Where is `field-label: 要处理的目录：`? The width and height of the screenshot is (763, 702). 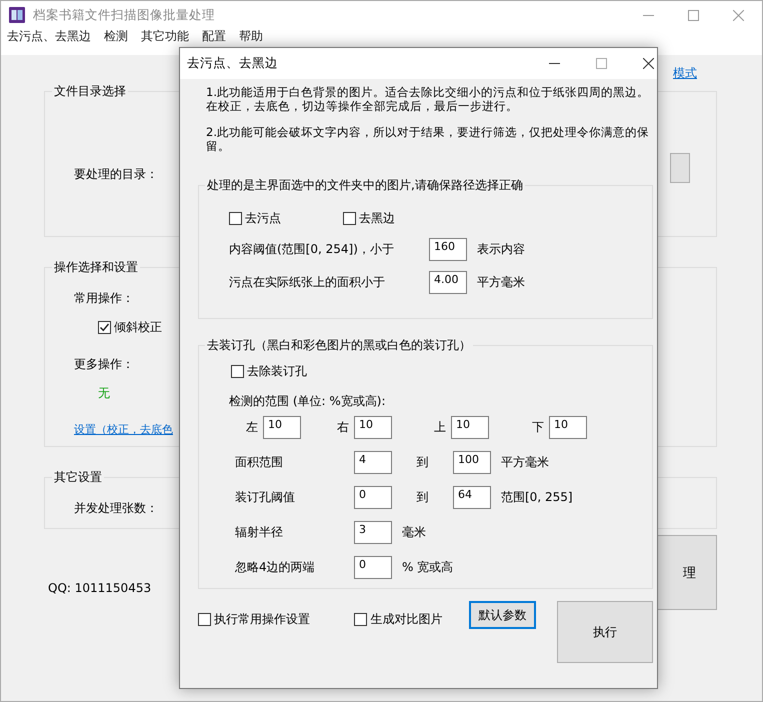
field-label: 要处理的目录： is located at coordinates (116, 174).